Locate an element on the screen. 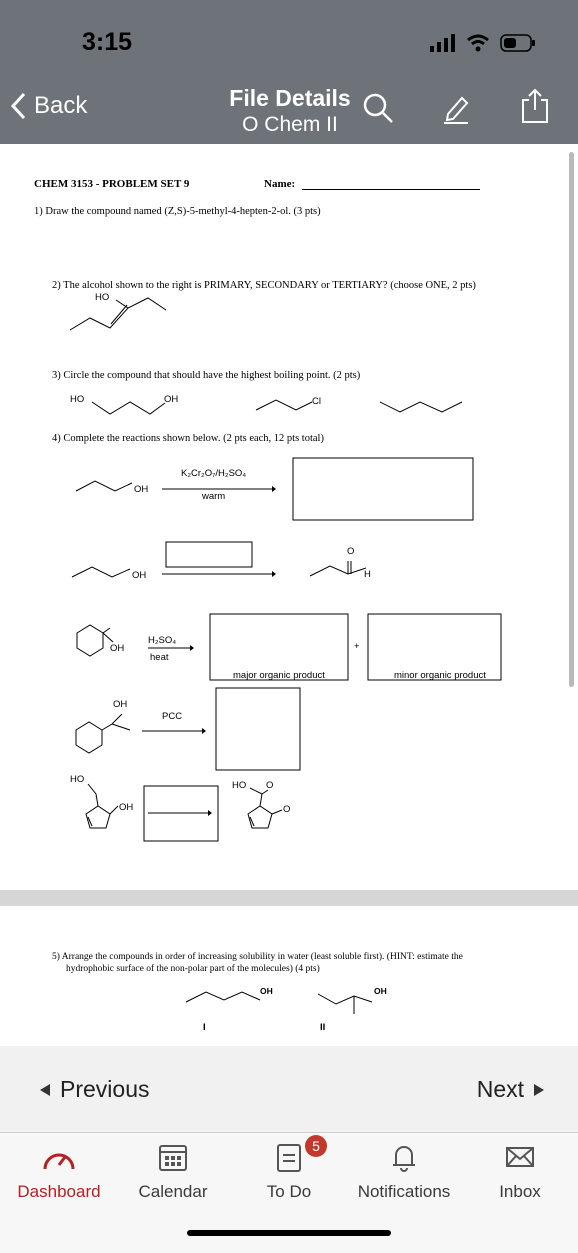 This screenshot has width=578, height=1253. label-oh-q5b: OH is located at coordinates (380, 991).